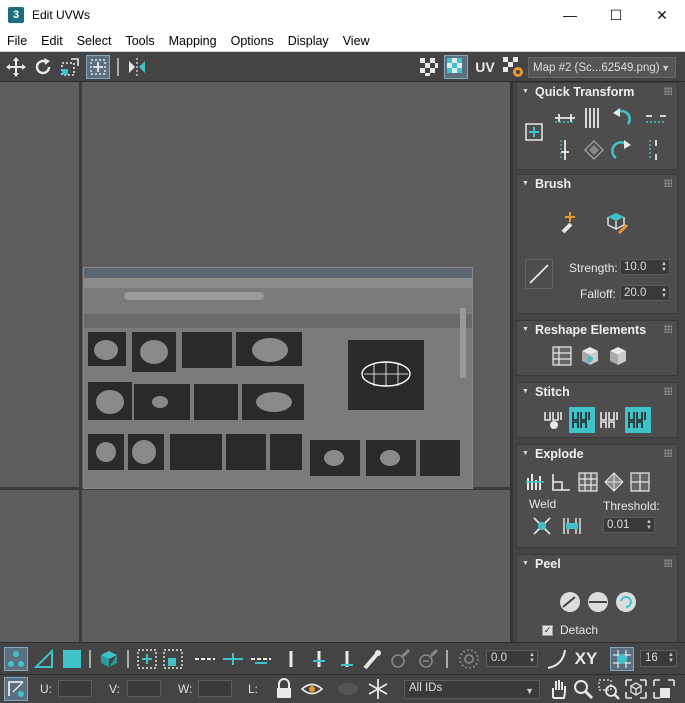 The height and width of the screenshot is (703, 685). Describe the element at coordinates (572, 526) in the screenshot. I see `weld-target-icon` at that location.